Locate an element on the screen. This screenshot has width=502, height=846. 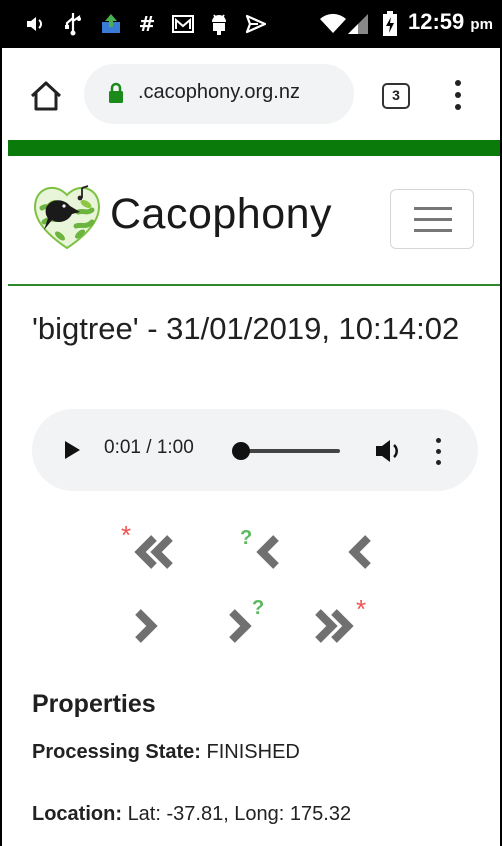
browser-menu-button is located at coordinates (458, 97).